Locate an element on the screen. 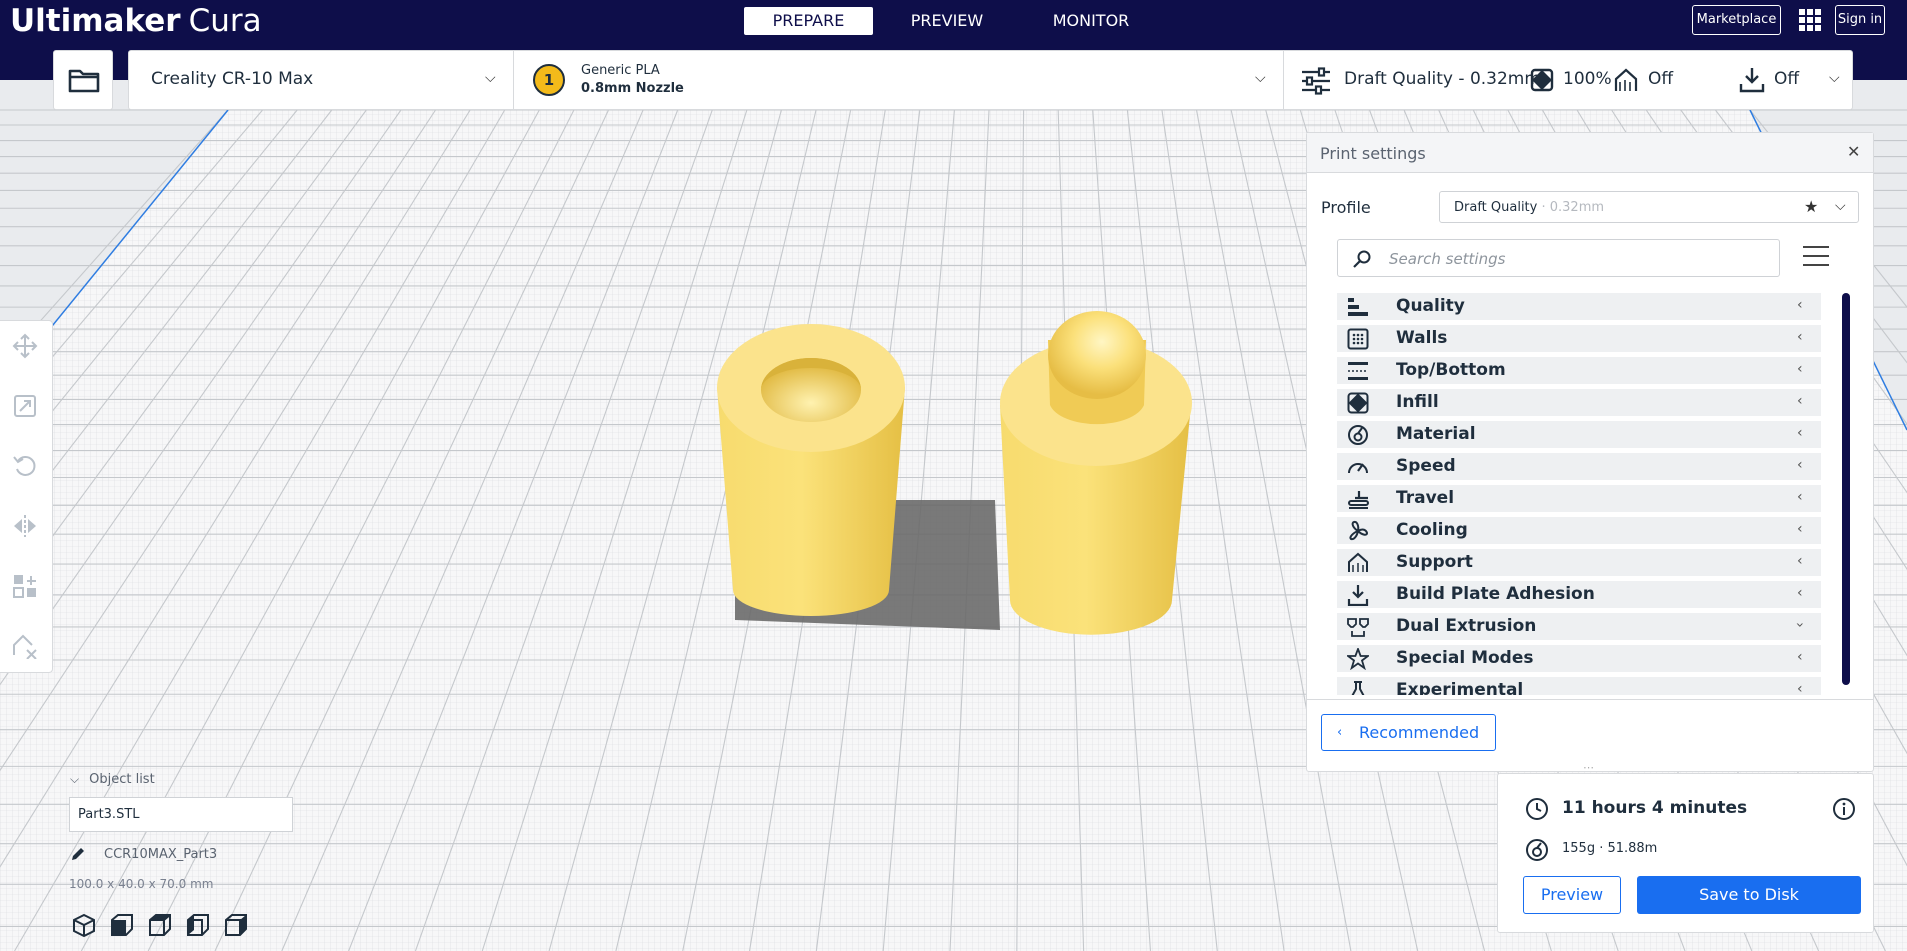  view-front-icon is located at coordinates (122, 925).